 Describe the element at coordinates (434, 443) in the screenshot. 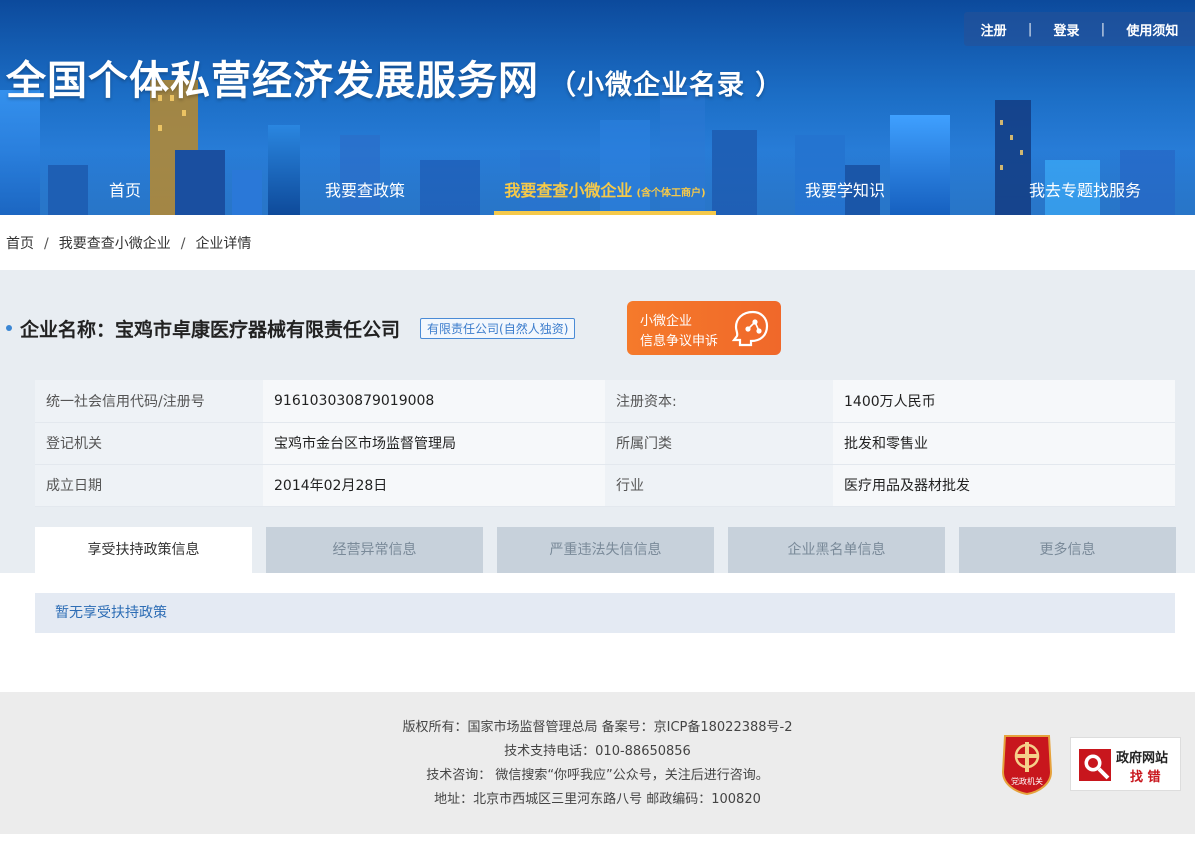

I see `registration-authority-value: 宝鸡市金台区市场监督管理局` at that location.